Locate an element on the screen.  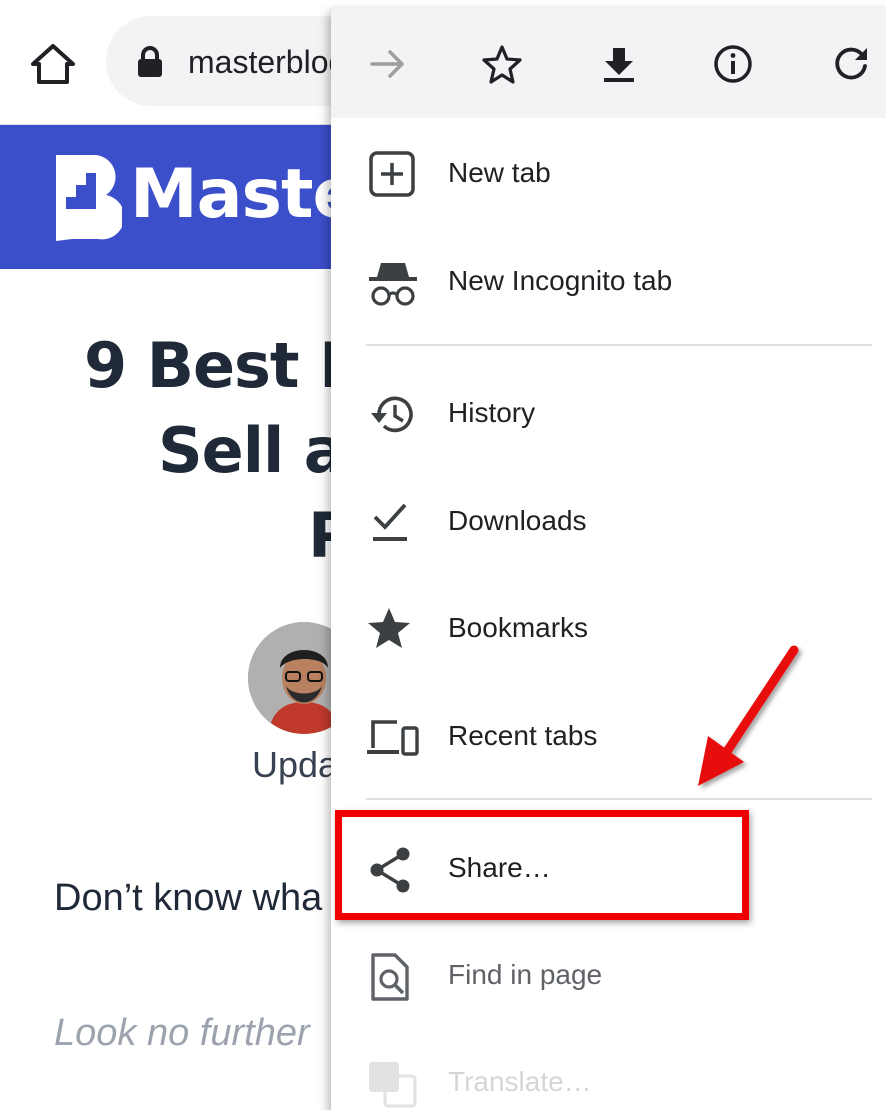
history-icon is located at coordinates (393, 415).